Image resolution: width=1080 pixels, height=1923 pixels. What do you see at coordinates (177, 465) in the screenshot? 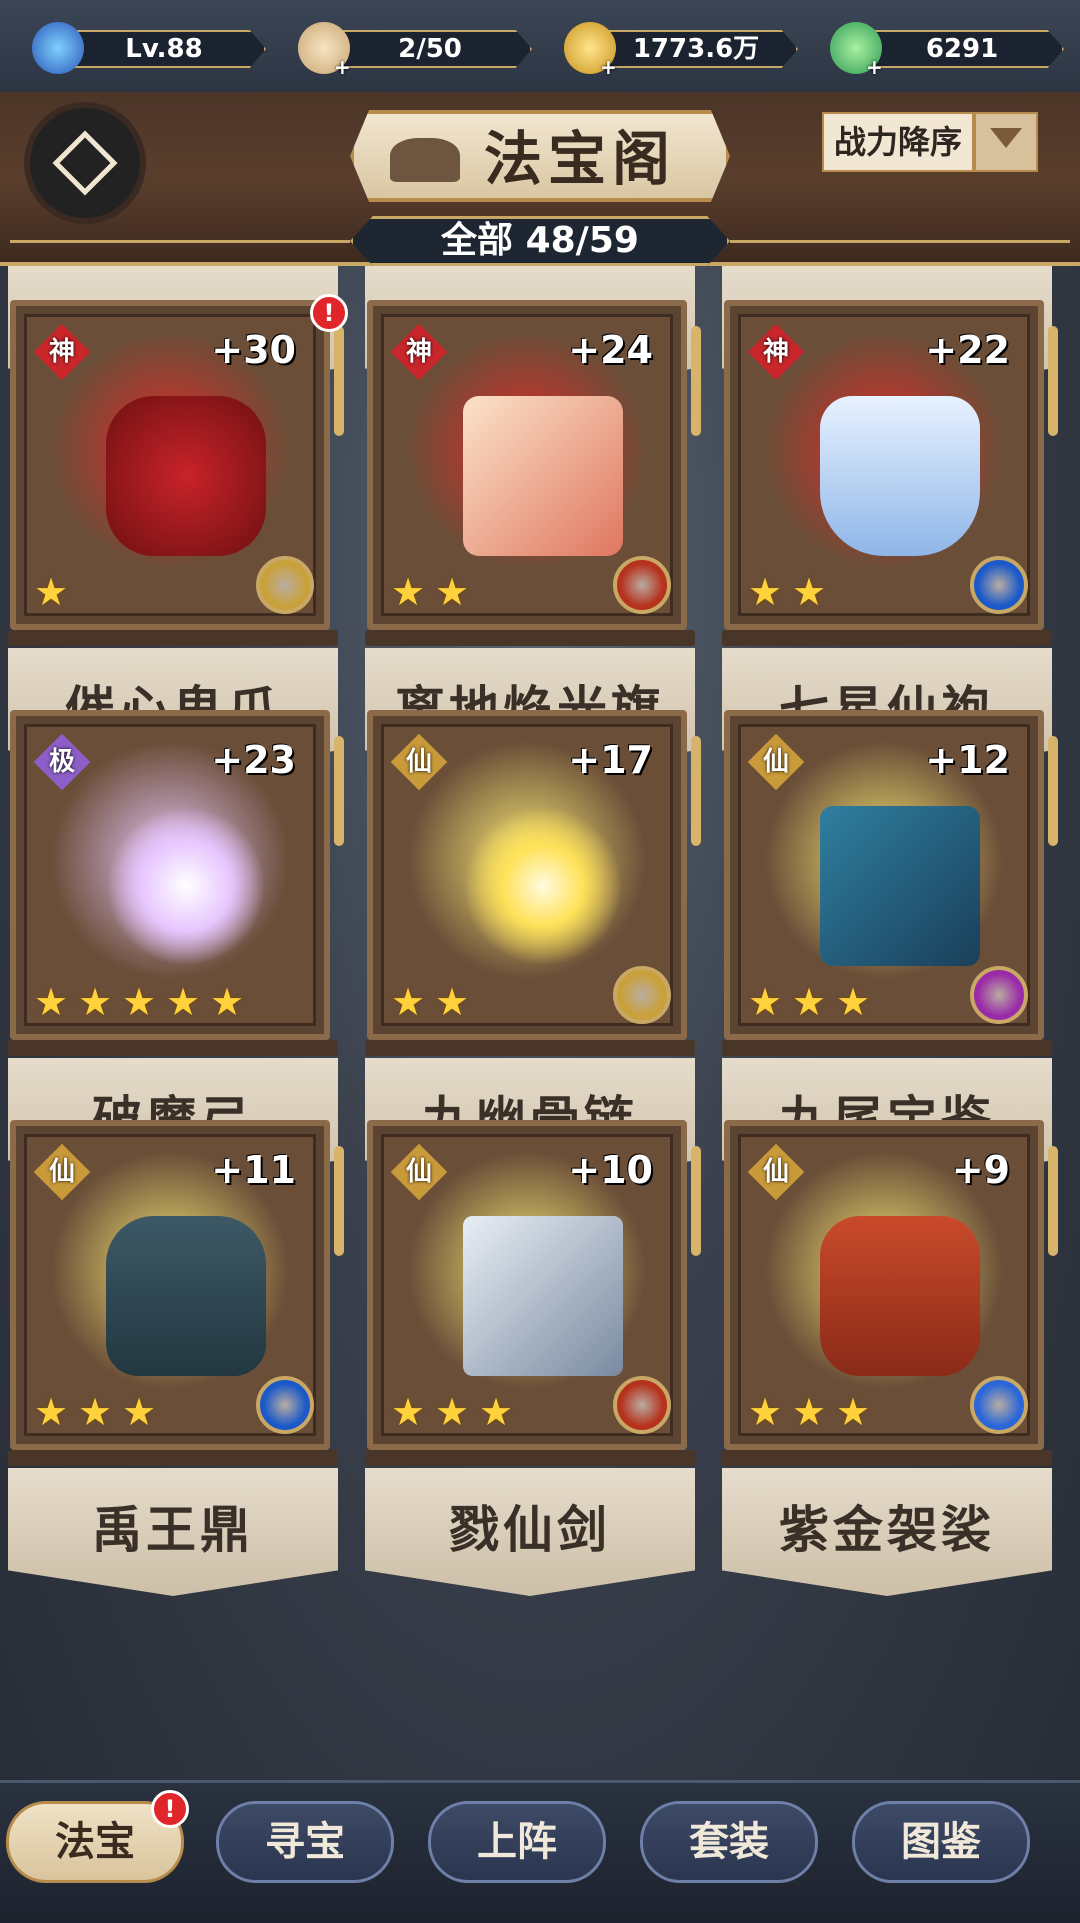
I see `treasure-frame: 神 +30 ★` at bounding box center [177, 465].